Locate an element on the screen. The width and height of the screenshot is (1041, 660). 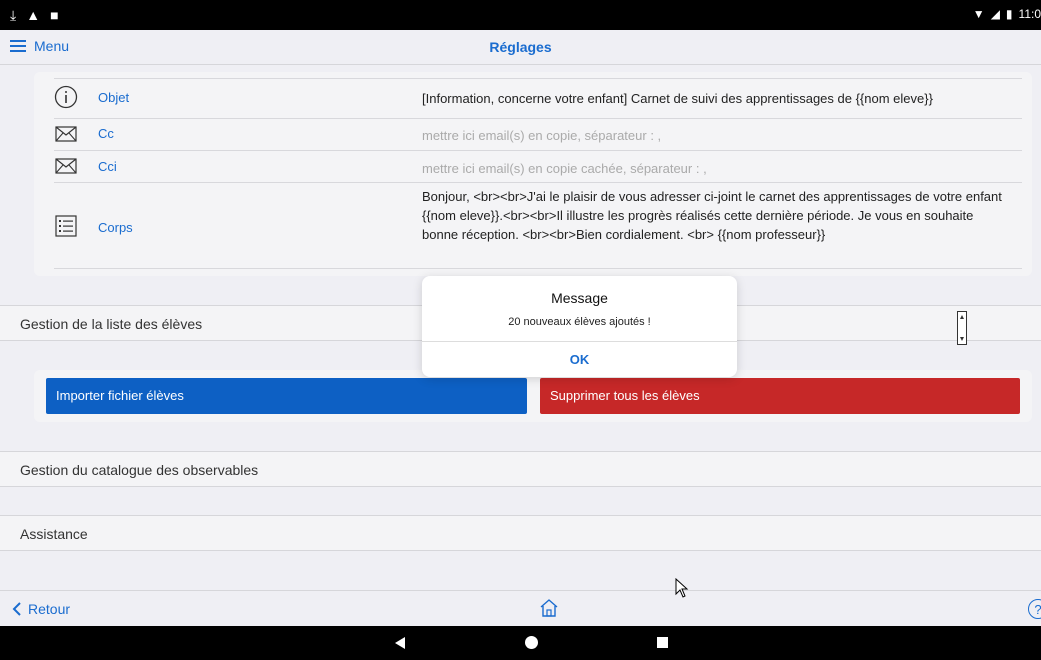
section-catalogue-label: Gestion du catalogue des observables is located at coordinates (139, 470).